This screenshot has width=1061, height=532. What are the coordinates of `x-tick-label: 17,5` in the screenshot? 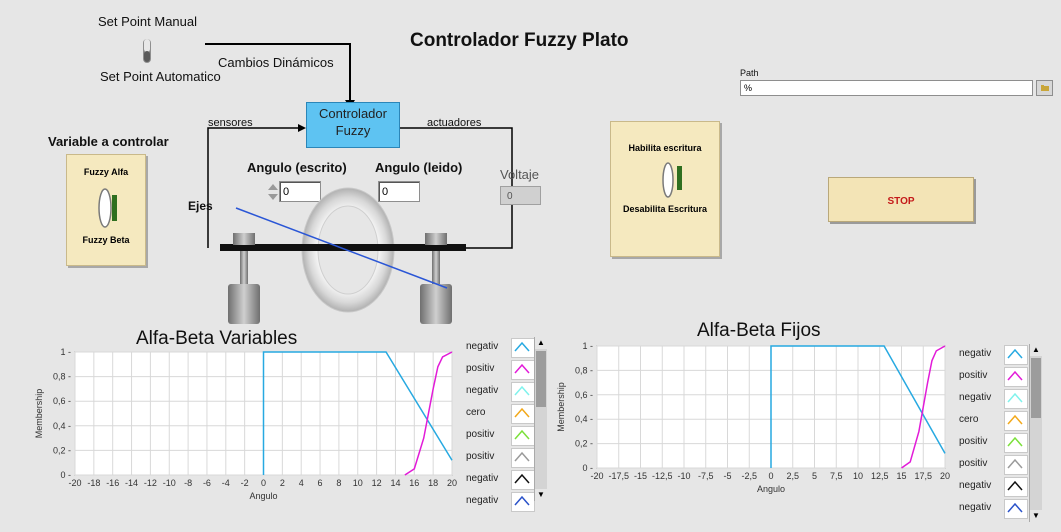 It's located at (923, 476).